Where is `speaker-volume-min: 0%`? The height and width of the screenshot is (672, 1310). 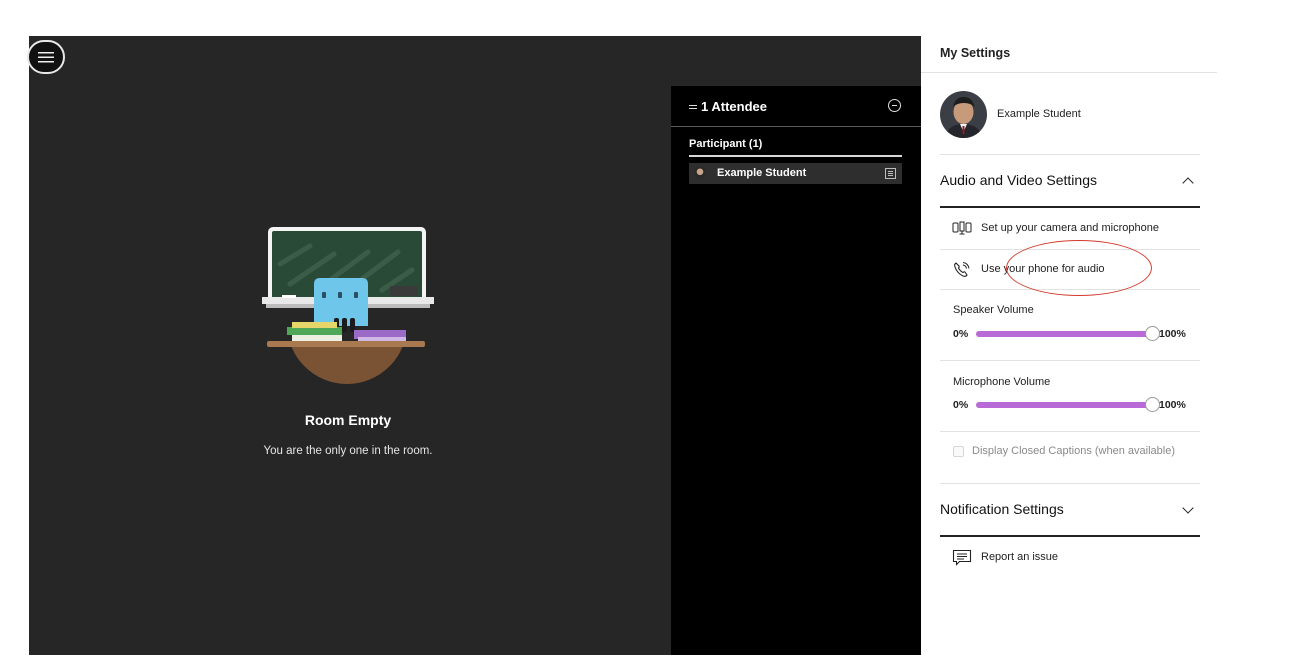
speaker-volume-min: 0% is located at coordinates (961, 334).